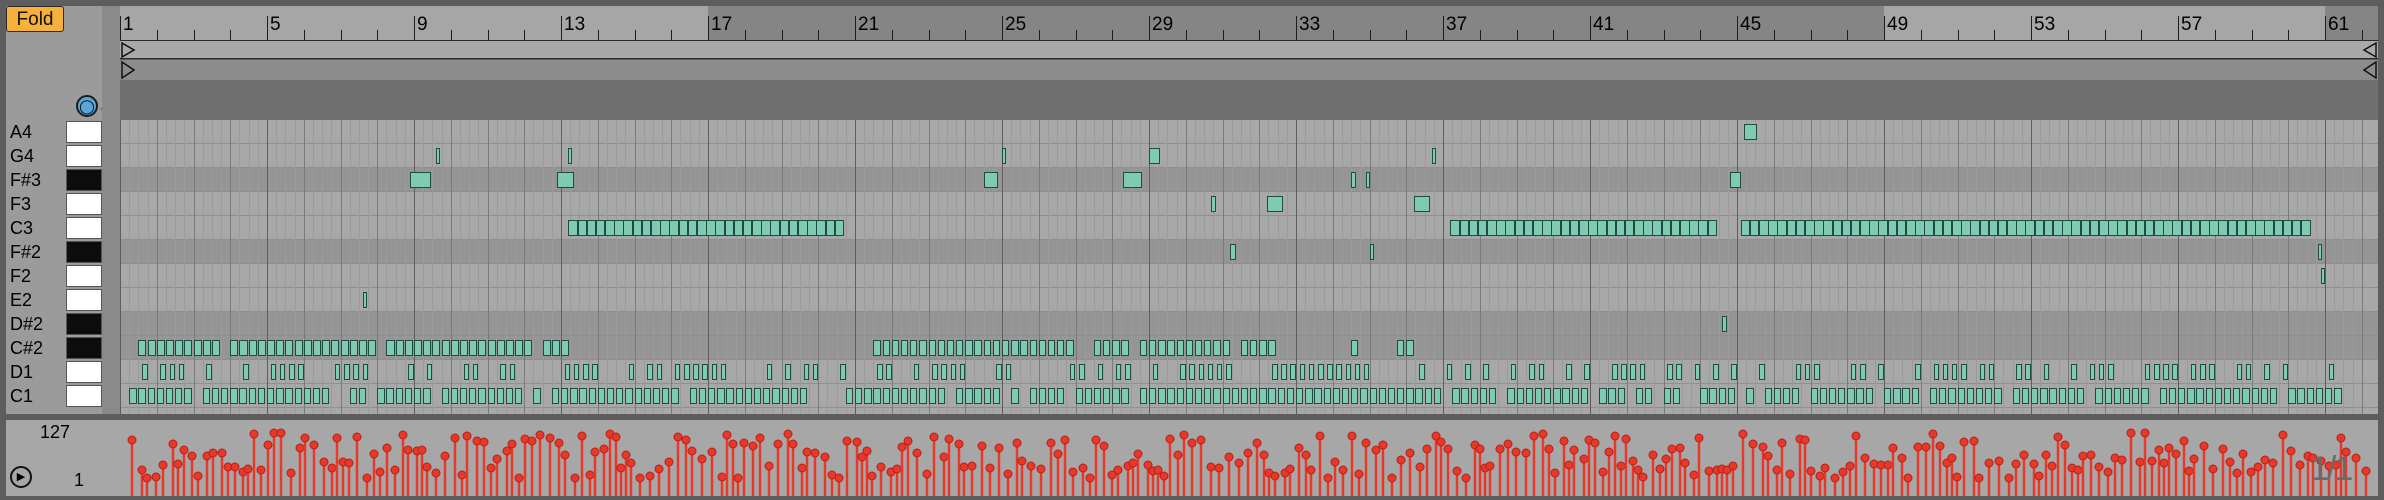 The width and height of the screenshot is (2384, 500). Describe the element at coordinates (87, 106) in the screenshot. I see `preview-headphones-icon: ◯` at that location.